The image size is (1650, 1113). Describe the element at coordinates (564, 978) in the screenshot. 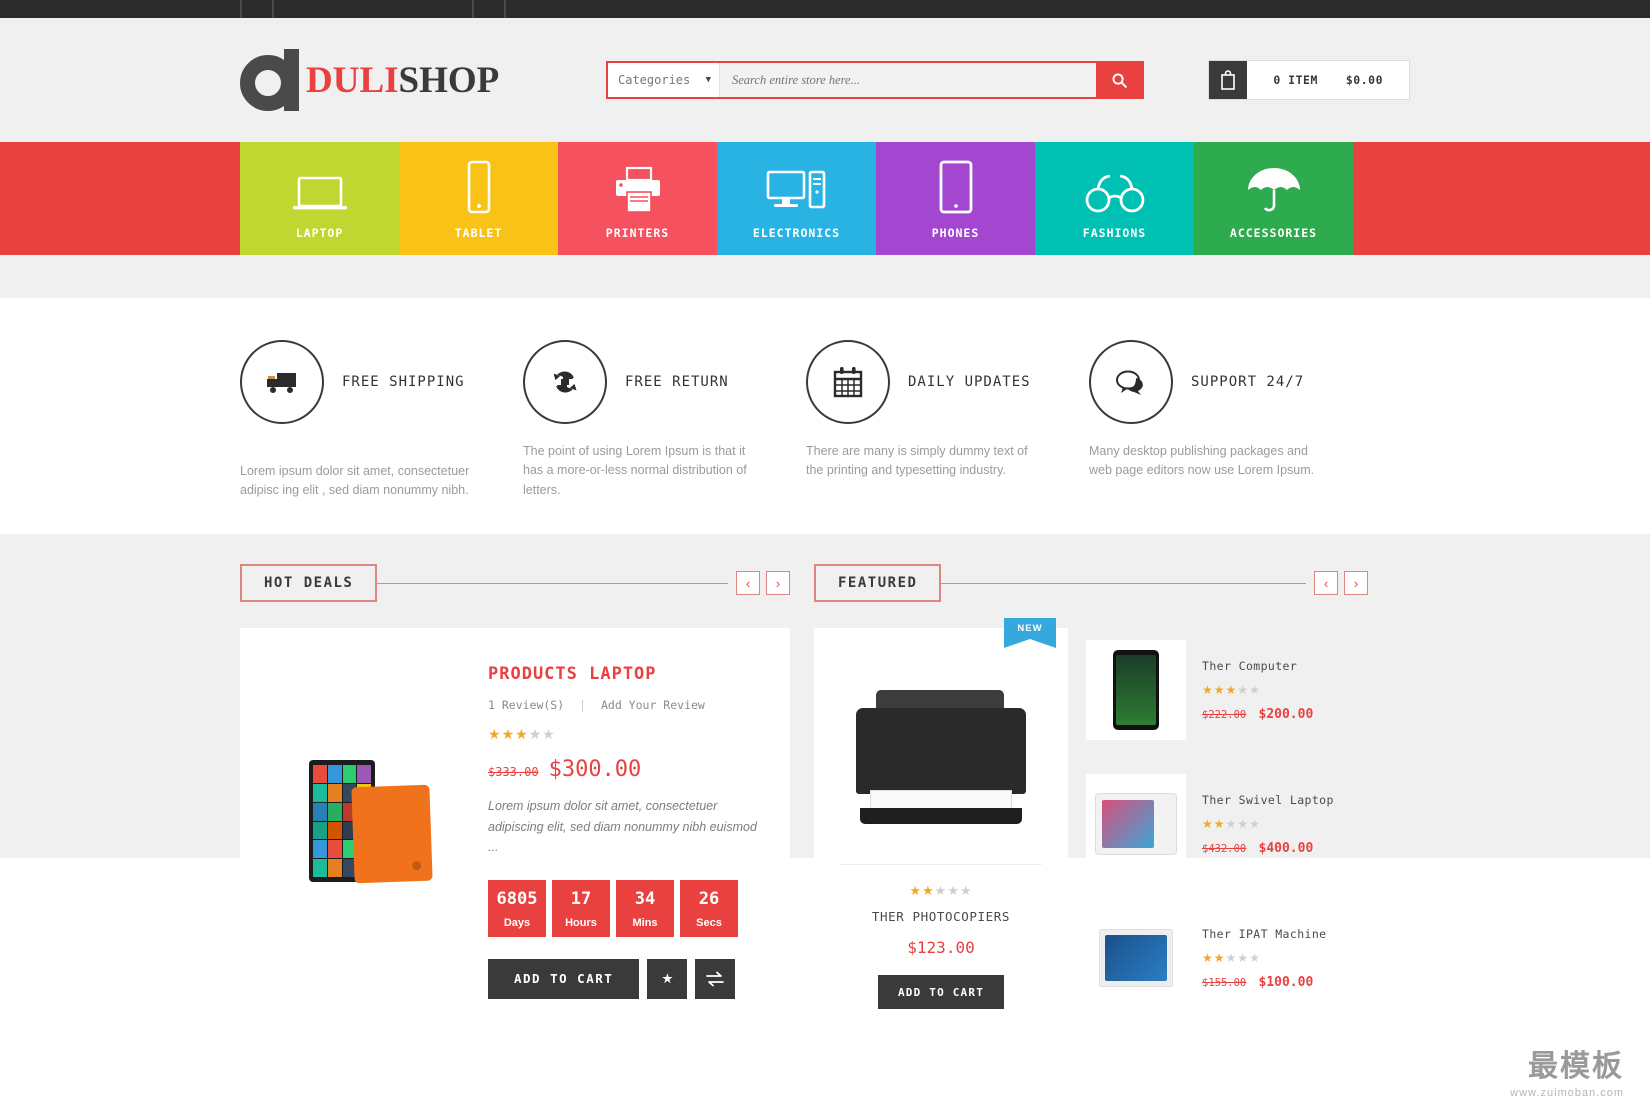

I see `add-to-cart-button: ADD TO CART` at that location.